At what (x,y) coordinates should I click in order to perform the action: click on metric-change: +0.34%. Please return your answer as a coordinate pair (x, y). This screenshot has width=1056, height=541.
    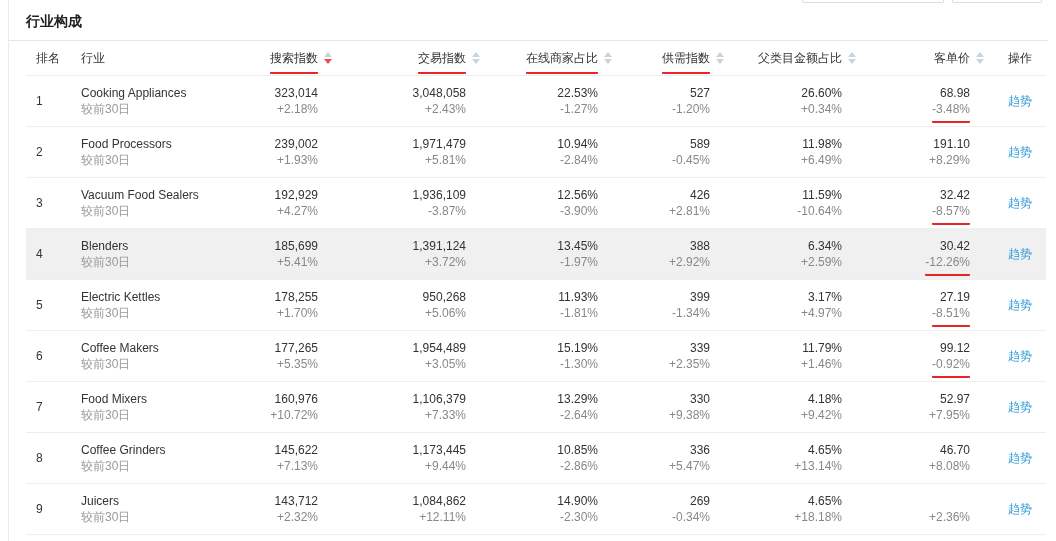
    Looking at the image, I should click on (821, 109).